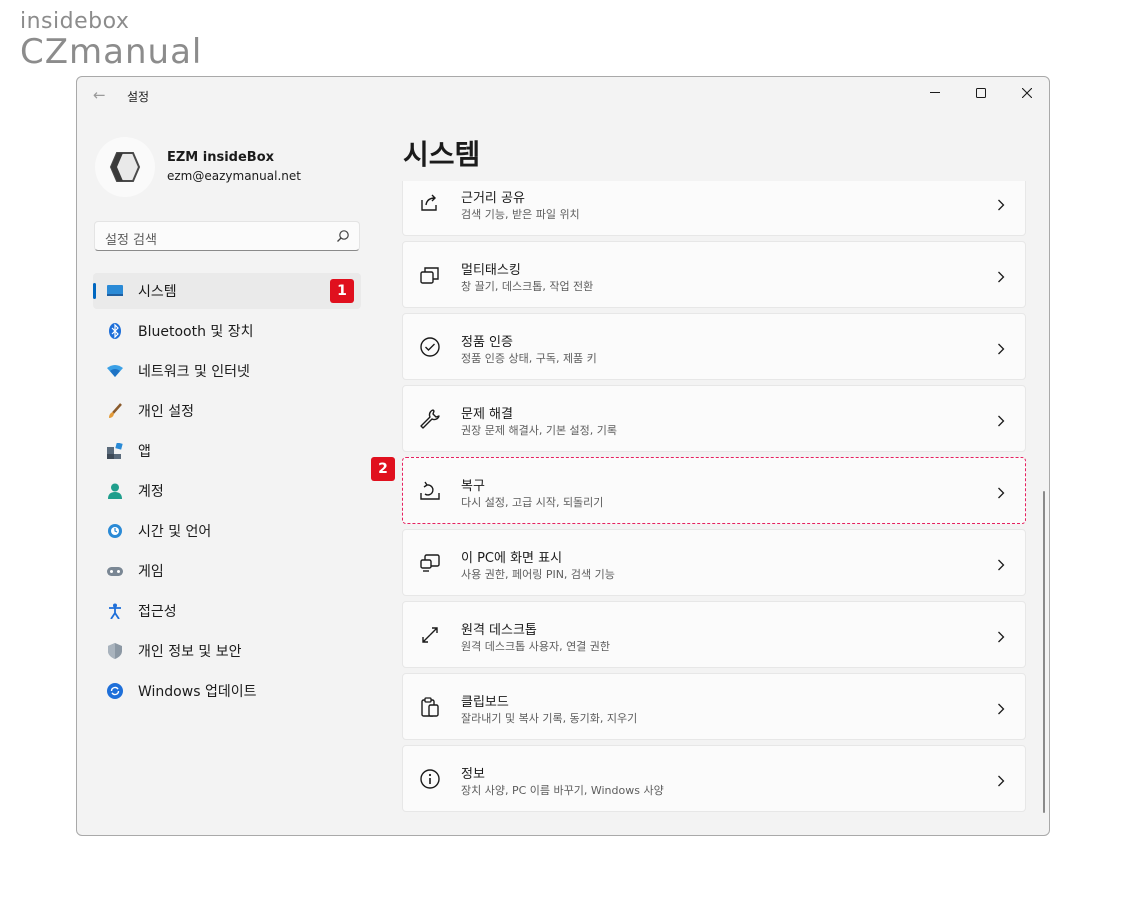 The image size is (1127, 913). Describe the element at coordinates (166, 412) in the screenshot. I see `sidebar-item-label: 개인 설정` at that location.